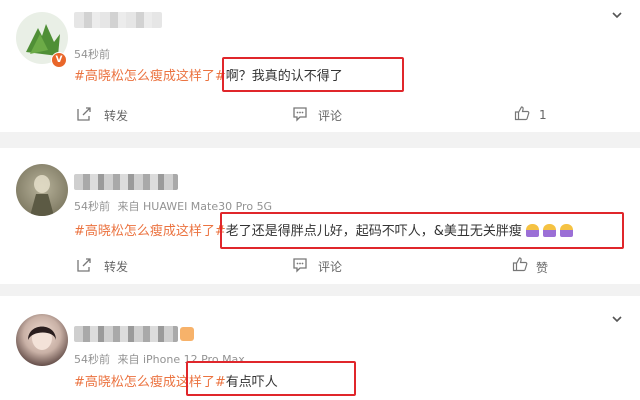  What do you see at coordinates (251, 382) in the screenshot?
I see `comment-body: 有点吓人` at bounding box center [251, 382].